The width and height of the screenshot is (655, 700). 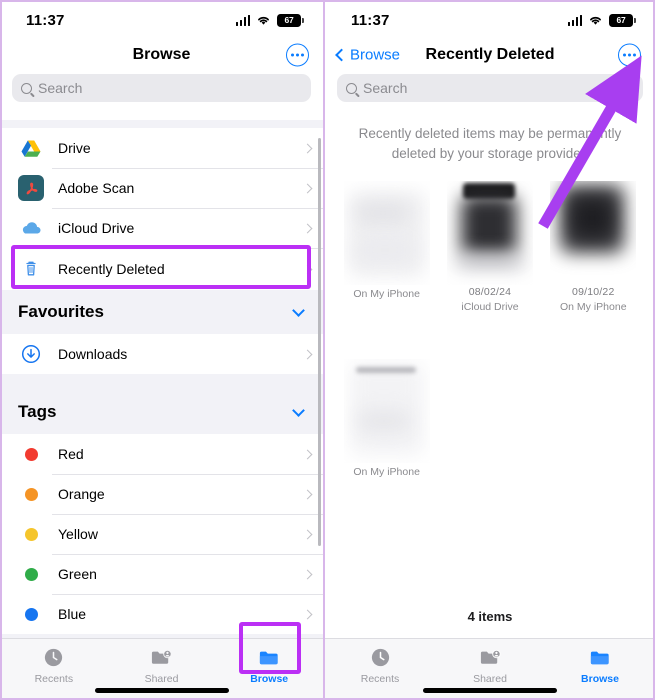 What do you see at coordinates (93, 354) in the screenshot?
I see `sidebar-item-label: Downloads` at bounding box center [93, 354].